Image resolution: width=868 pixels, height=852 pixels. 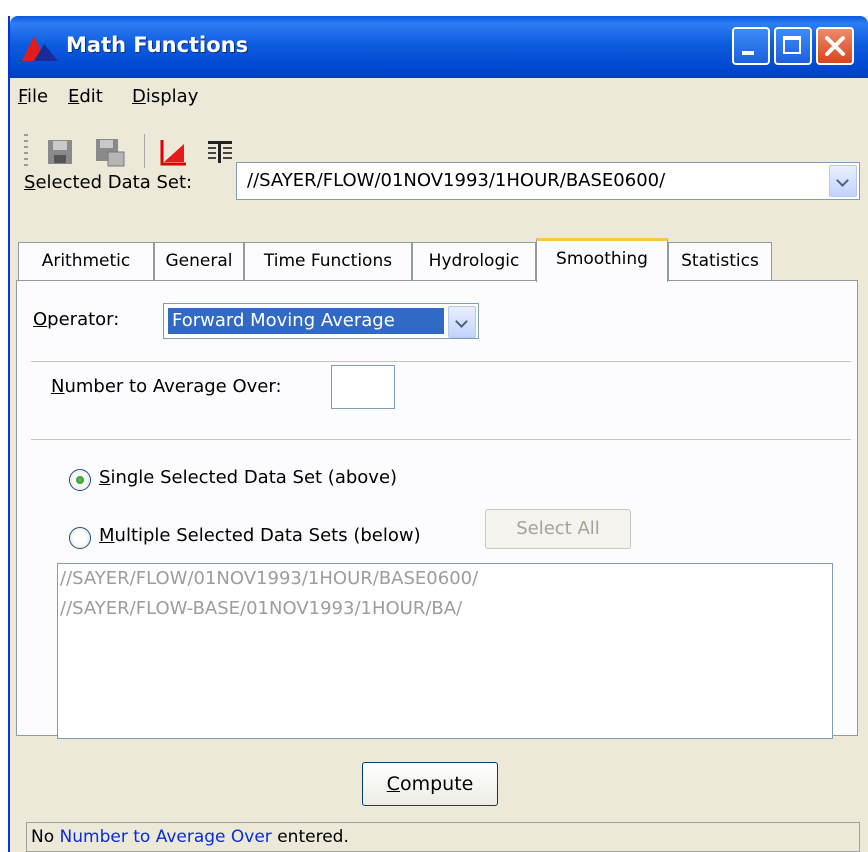 I want to click on radio-checked-dot, so click(x=80, y=480).